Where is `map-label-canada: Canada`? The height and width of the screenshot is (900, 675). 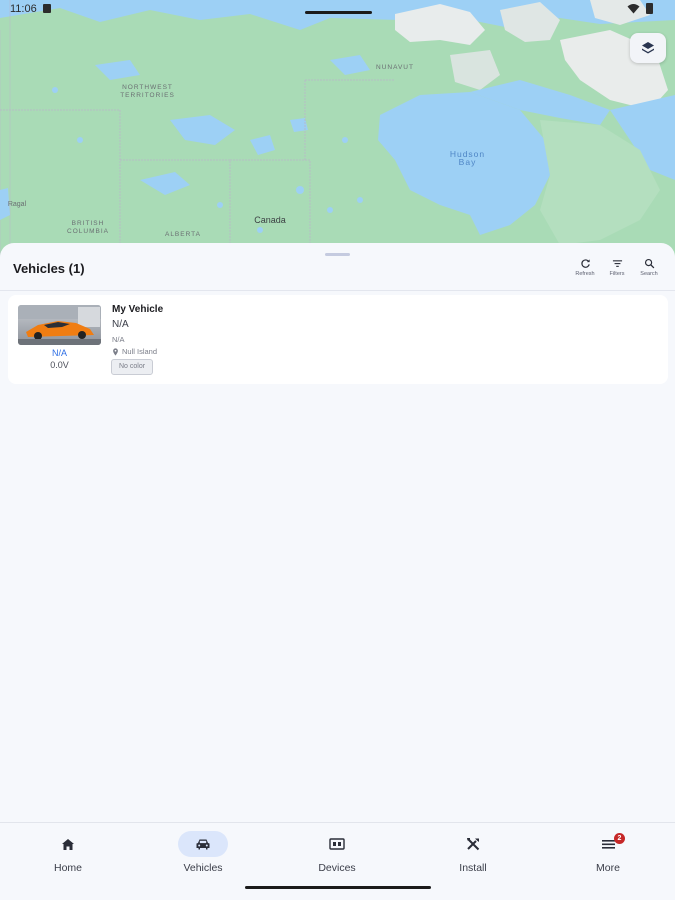 map-label-canada: Canada is located at coordinates (270, 220).